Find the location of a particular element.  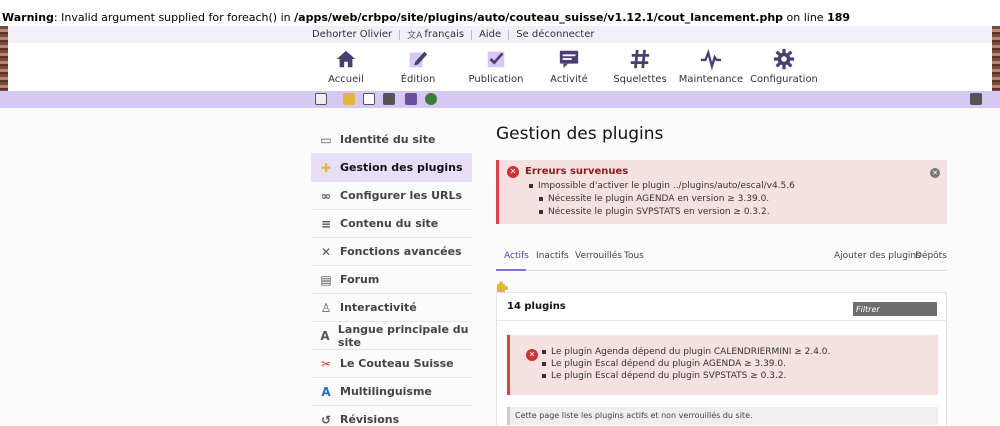

menu-item-contenu: ≡ Contenu du site is located at coordinates (391, 224).